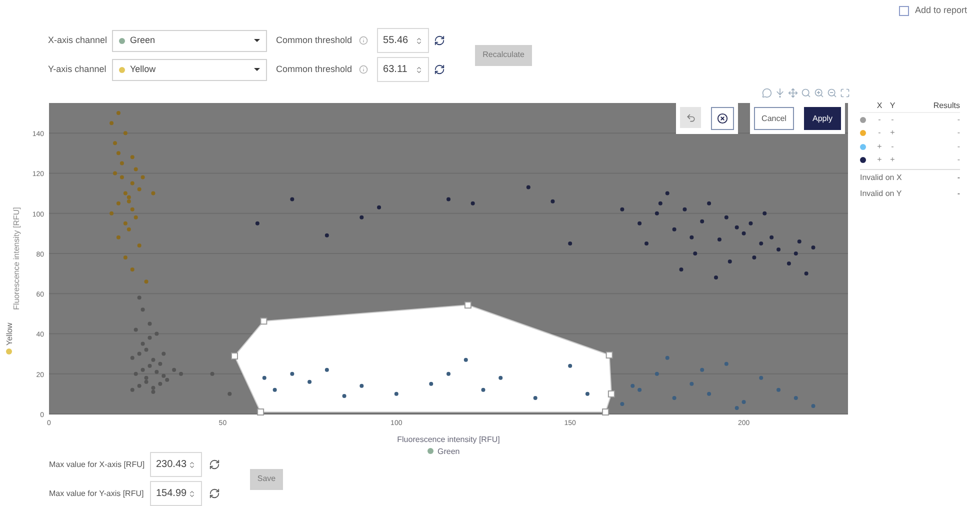 The image size is (971, 506). I want to click on download-icon, so click(780, 93).